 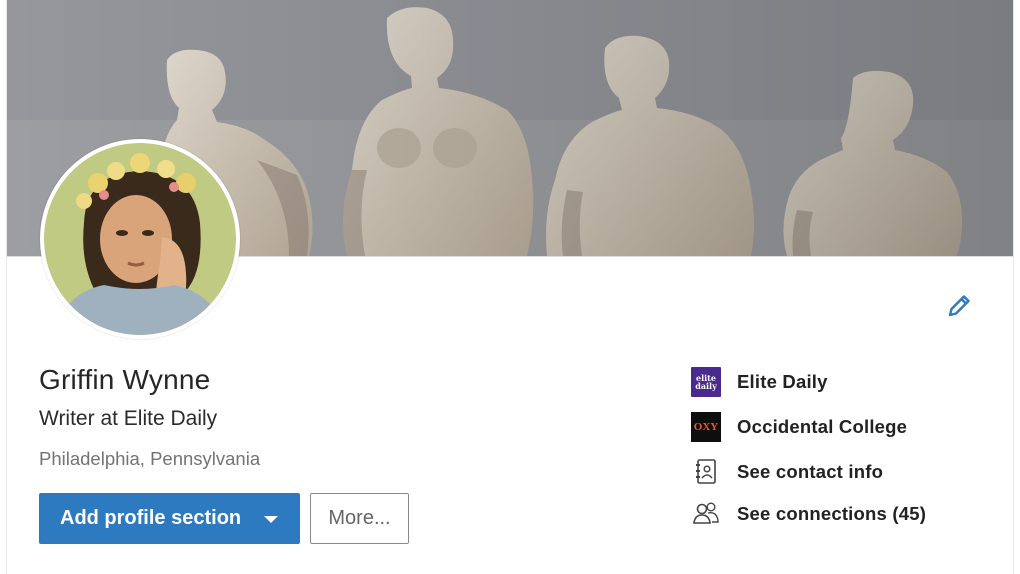 I want to click on add-profile-section-button: Add profile section, so click(x=169, y=518).